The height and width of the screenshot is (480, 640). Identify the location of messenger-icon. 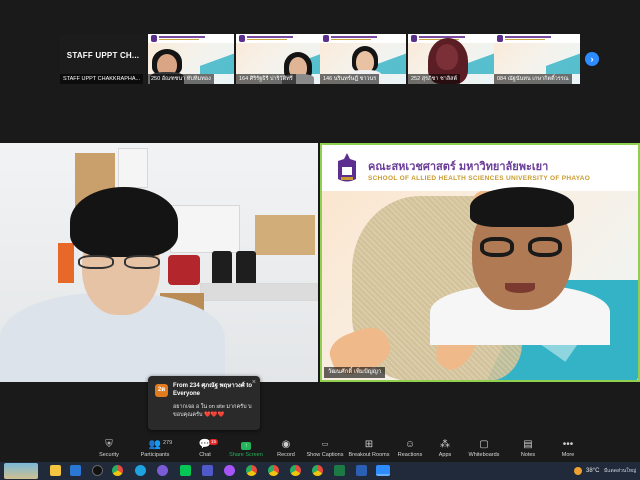
(229, 470).